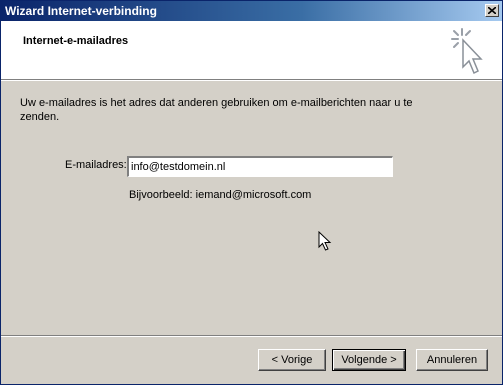 This screenshot has height=385, width=503. Describe the element at coordinates (251, 80) in the screenshot. I see `header-separator` at that location.